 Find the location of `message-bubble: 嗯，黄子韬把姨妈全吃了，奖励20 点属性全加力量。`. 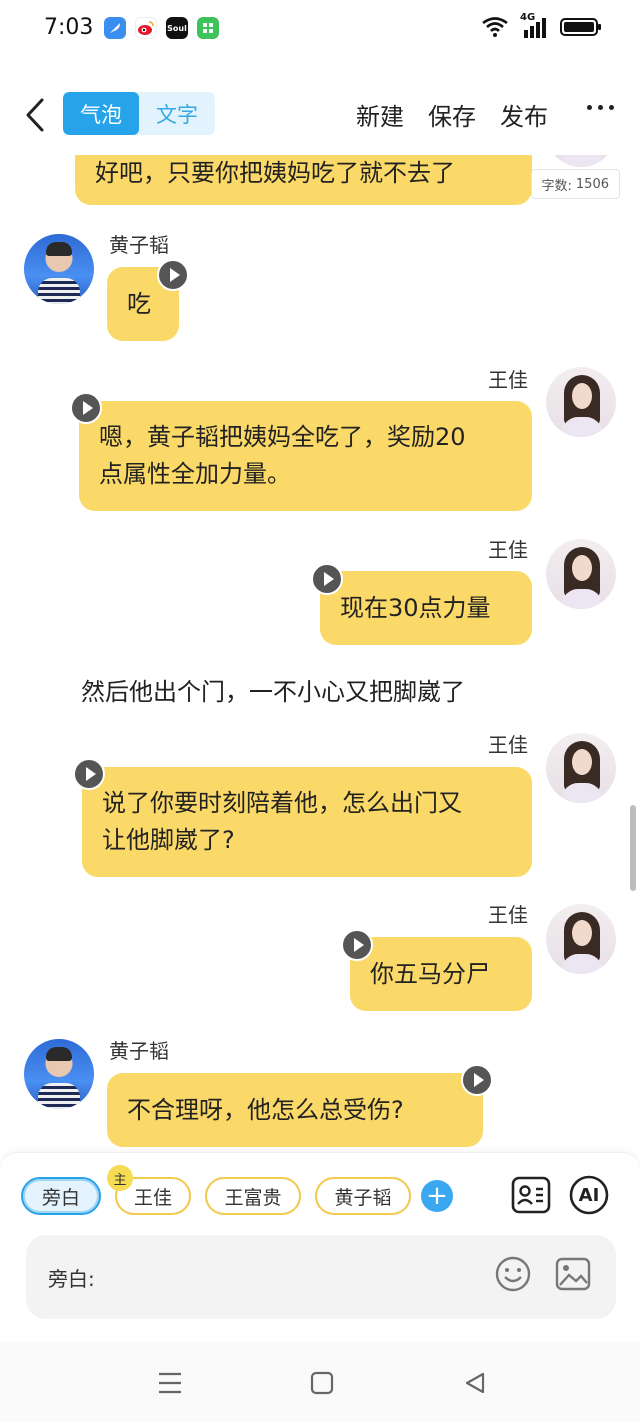

message-bubble: 嗯，黄子韬把姨妈全吃了，奖励20 点属性全加力量。 is located at coordinates (305, 456).